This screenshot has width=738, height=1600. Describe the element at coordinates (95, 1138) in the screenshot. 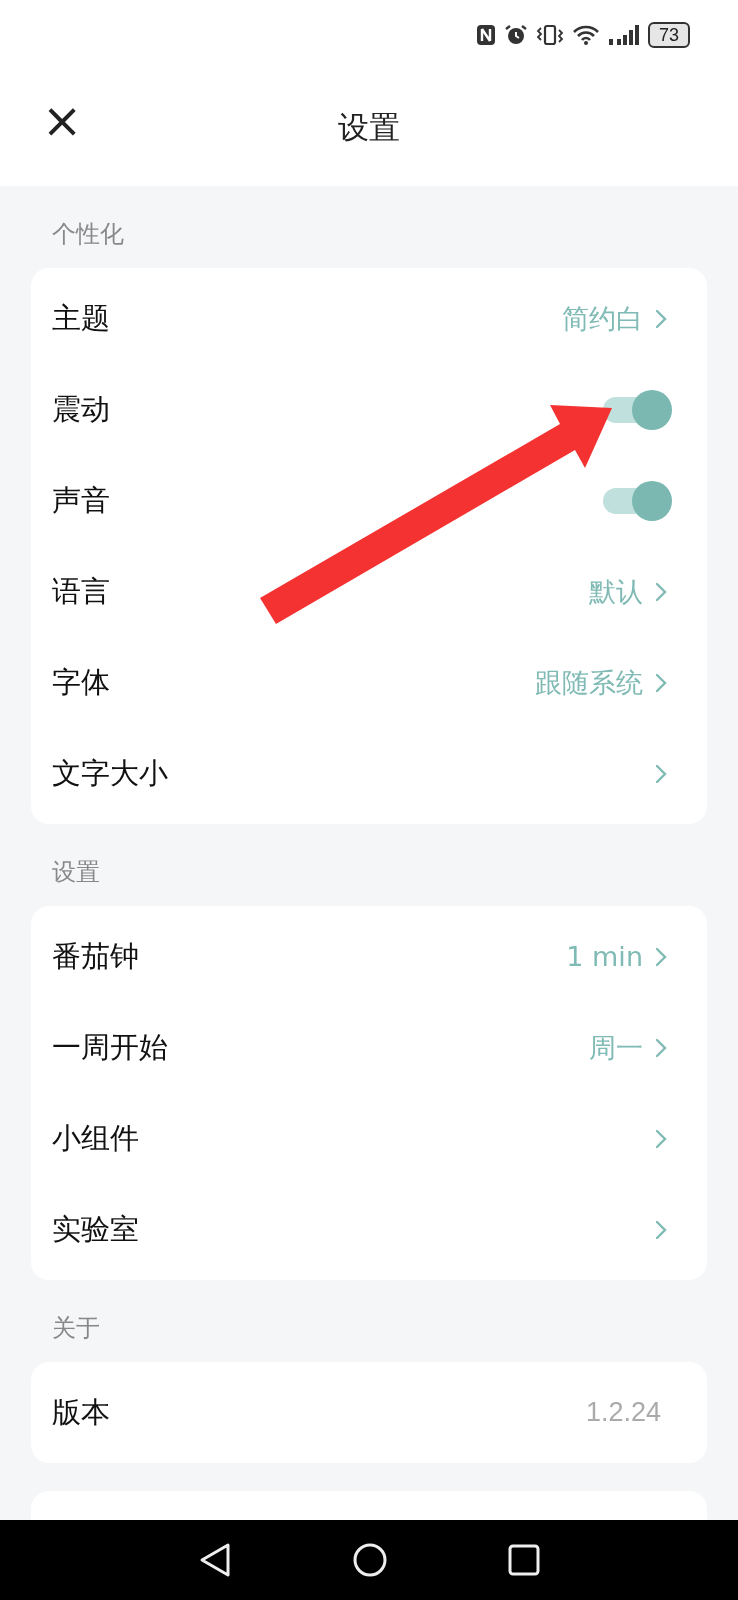

I see `setting-label: 小组件` at that location.